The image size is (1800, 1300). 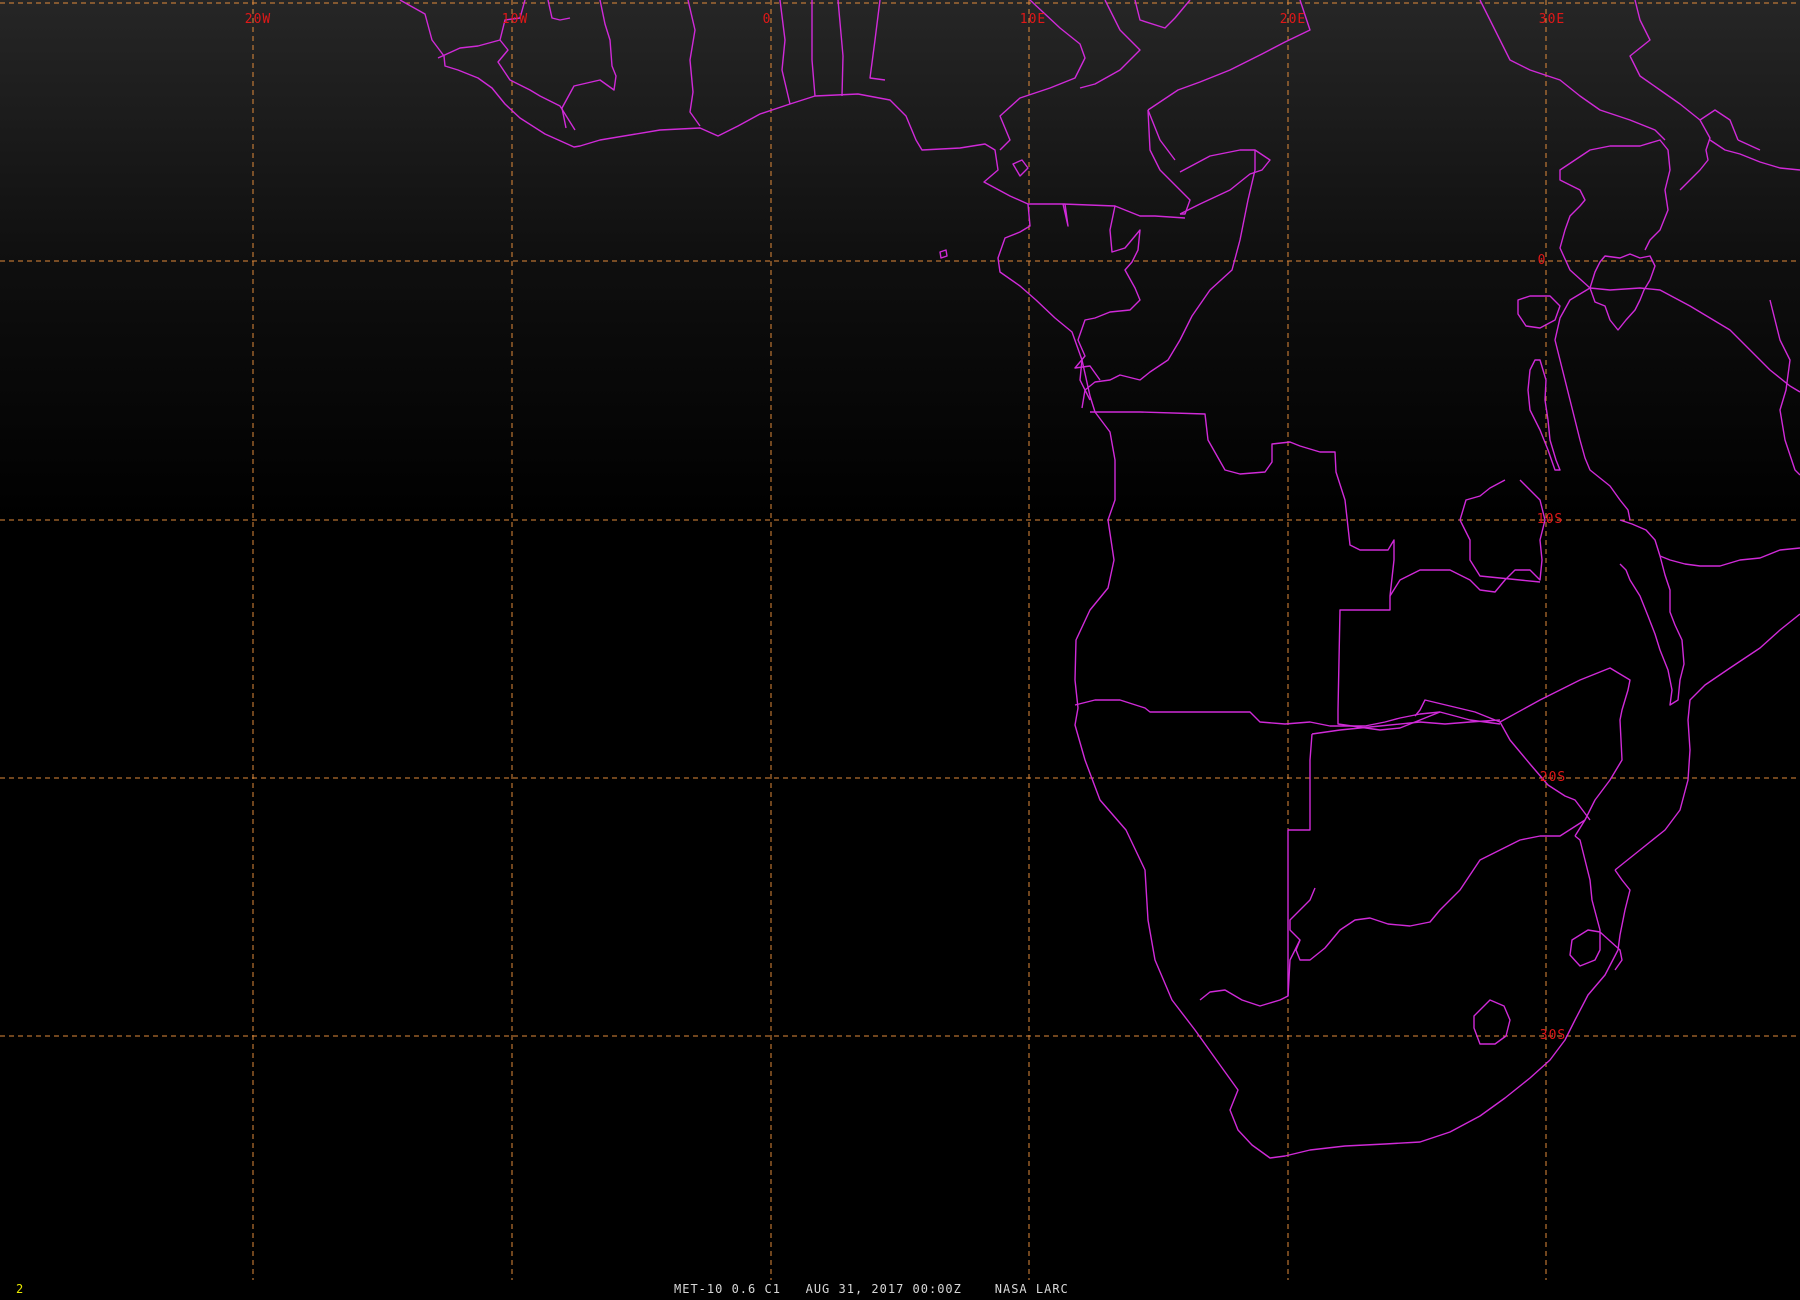 What do you see at coordinates (1553, 777) in the screenshot?
I see `lat-label-20s: 20S` at bounding box center [1553, 777].